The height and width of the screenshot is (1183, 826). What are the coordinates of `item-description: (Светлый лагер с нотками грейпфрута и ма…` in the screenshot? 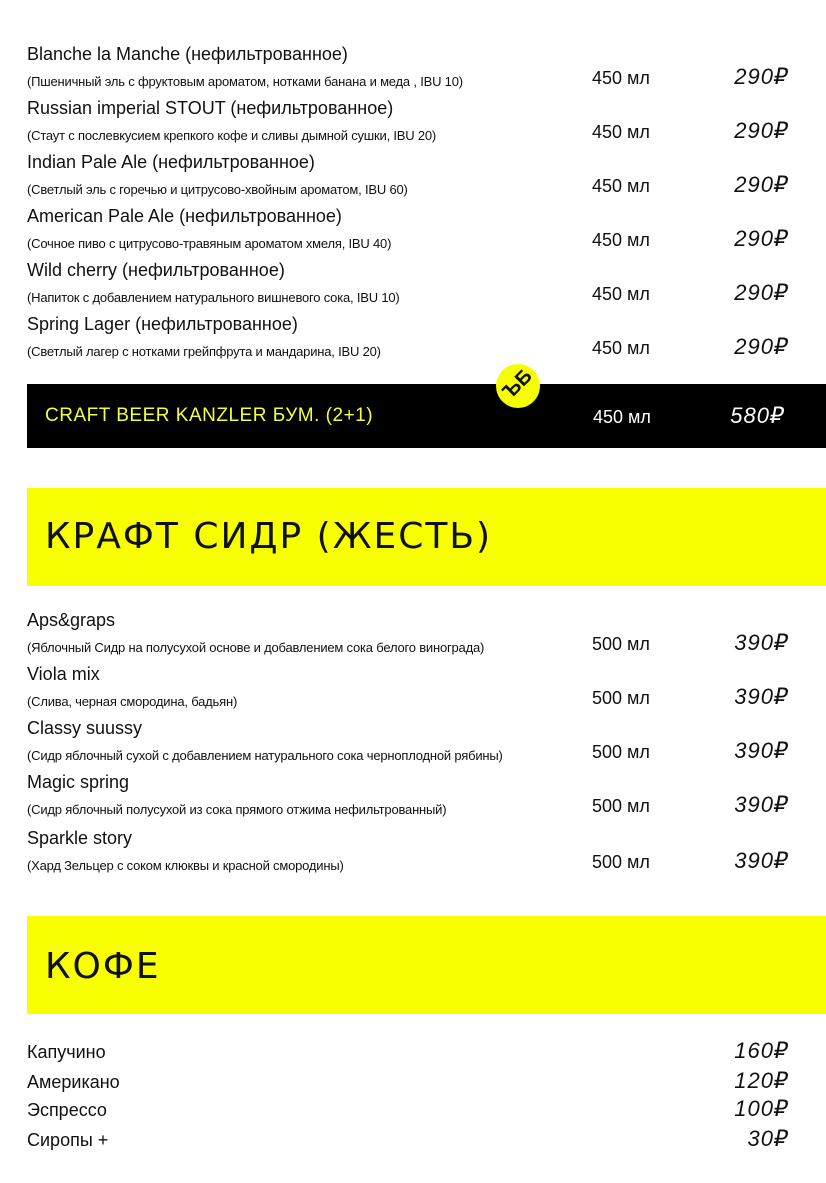 It's located at (204, 351).